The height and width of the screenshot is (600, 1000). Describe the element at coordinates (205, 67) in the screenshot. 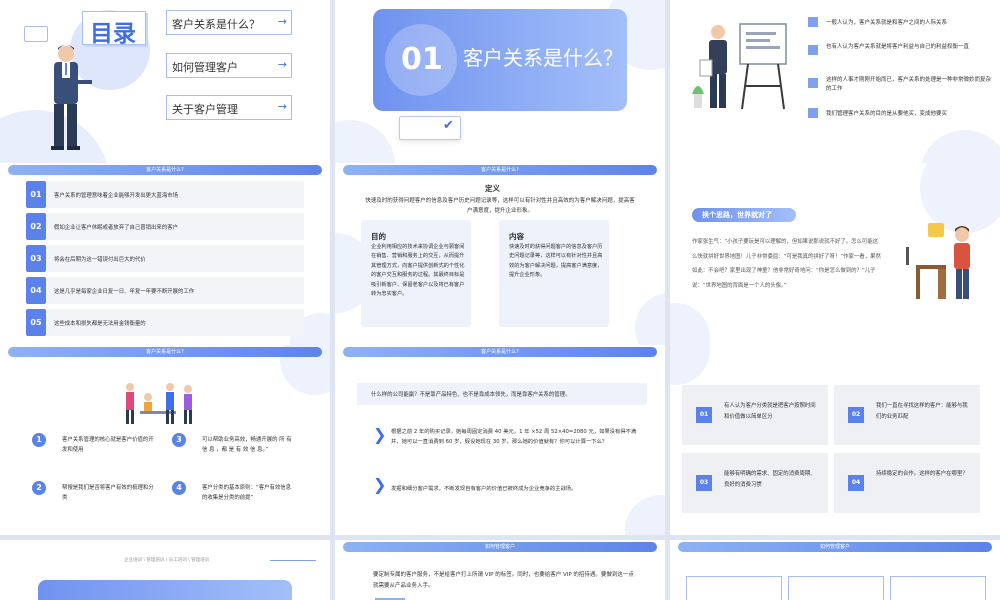

I see `toc-item-2-label: 如何管理客户` at that location.